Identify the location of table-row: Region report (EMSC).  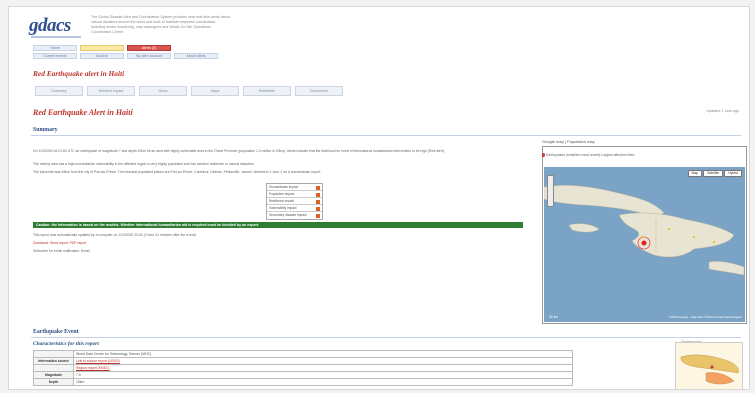
(303, 368).